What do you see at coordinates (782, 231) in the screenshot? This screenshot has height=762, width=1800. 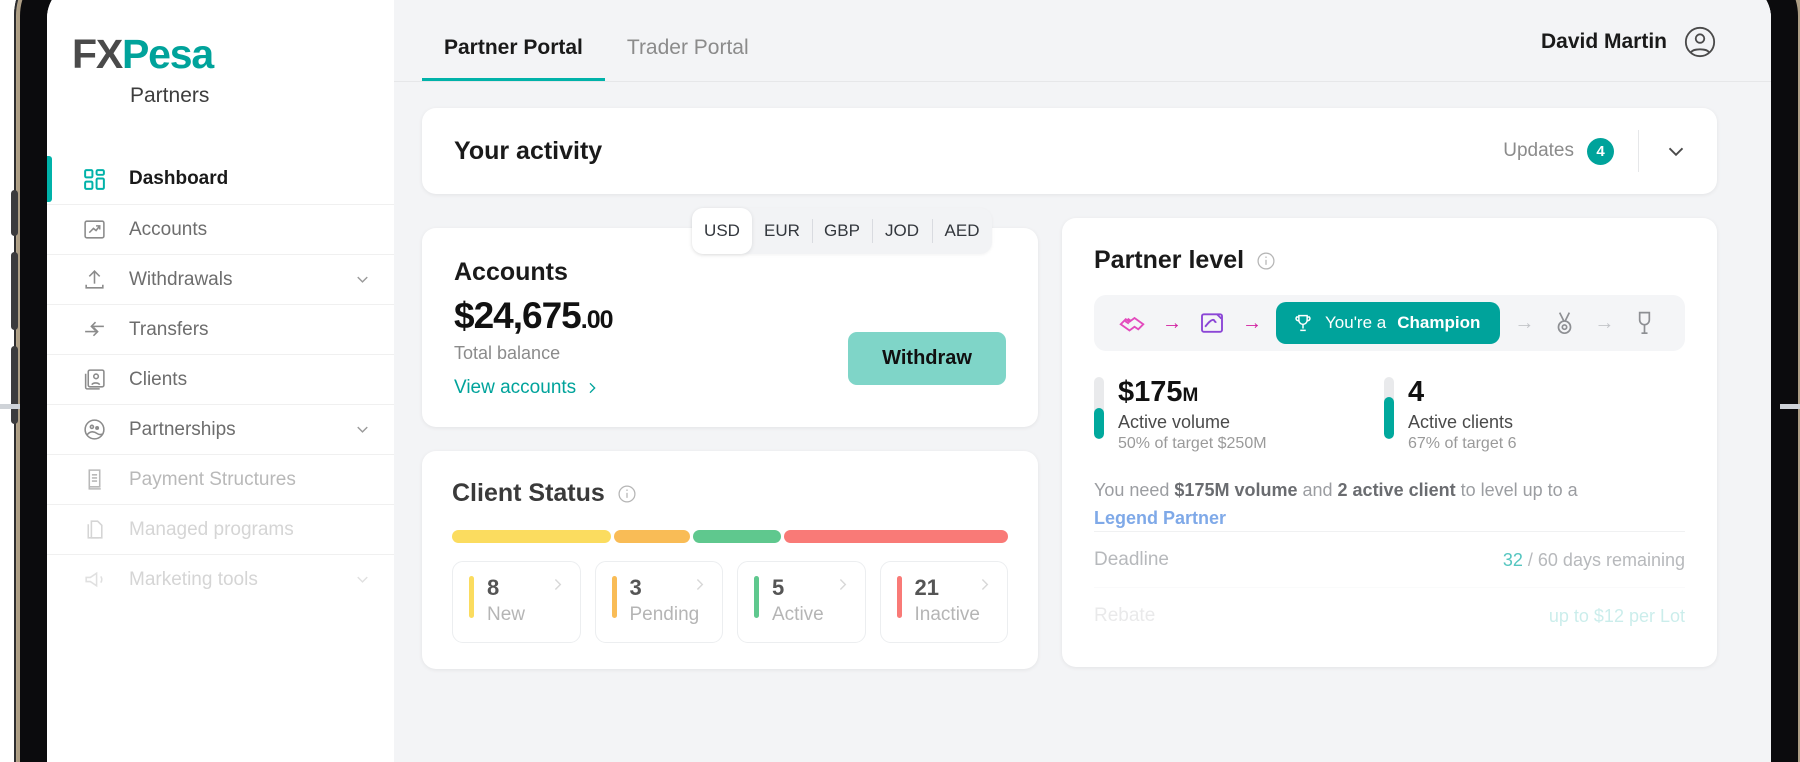 I see `currency-tab-eur: EUR` at bounding box center [782, 231].